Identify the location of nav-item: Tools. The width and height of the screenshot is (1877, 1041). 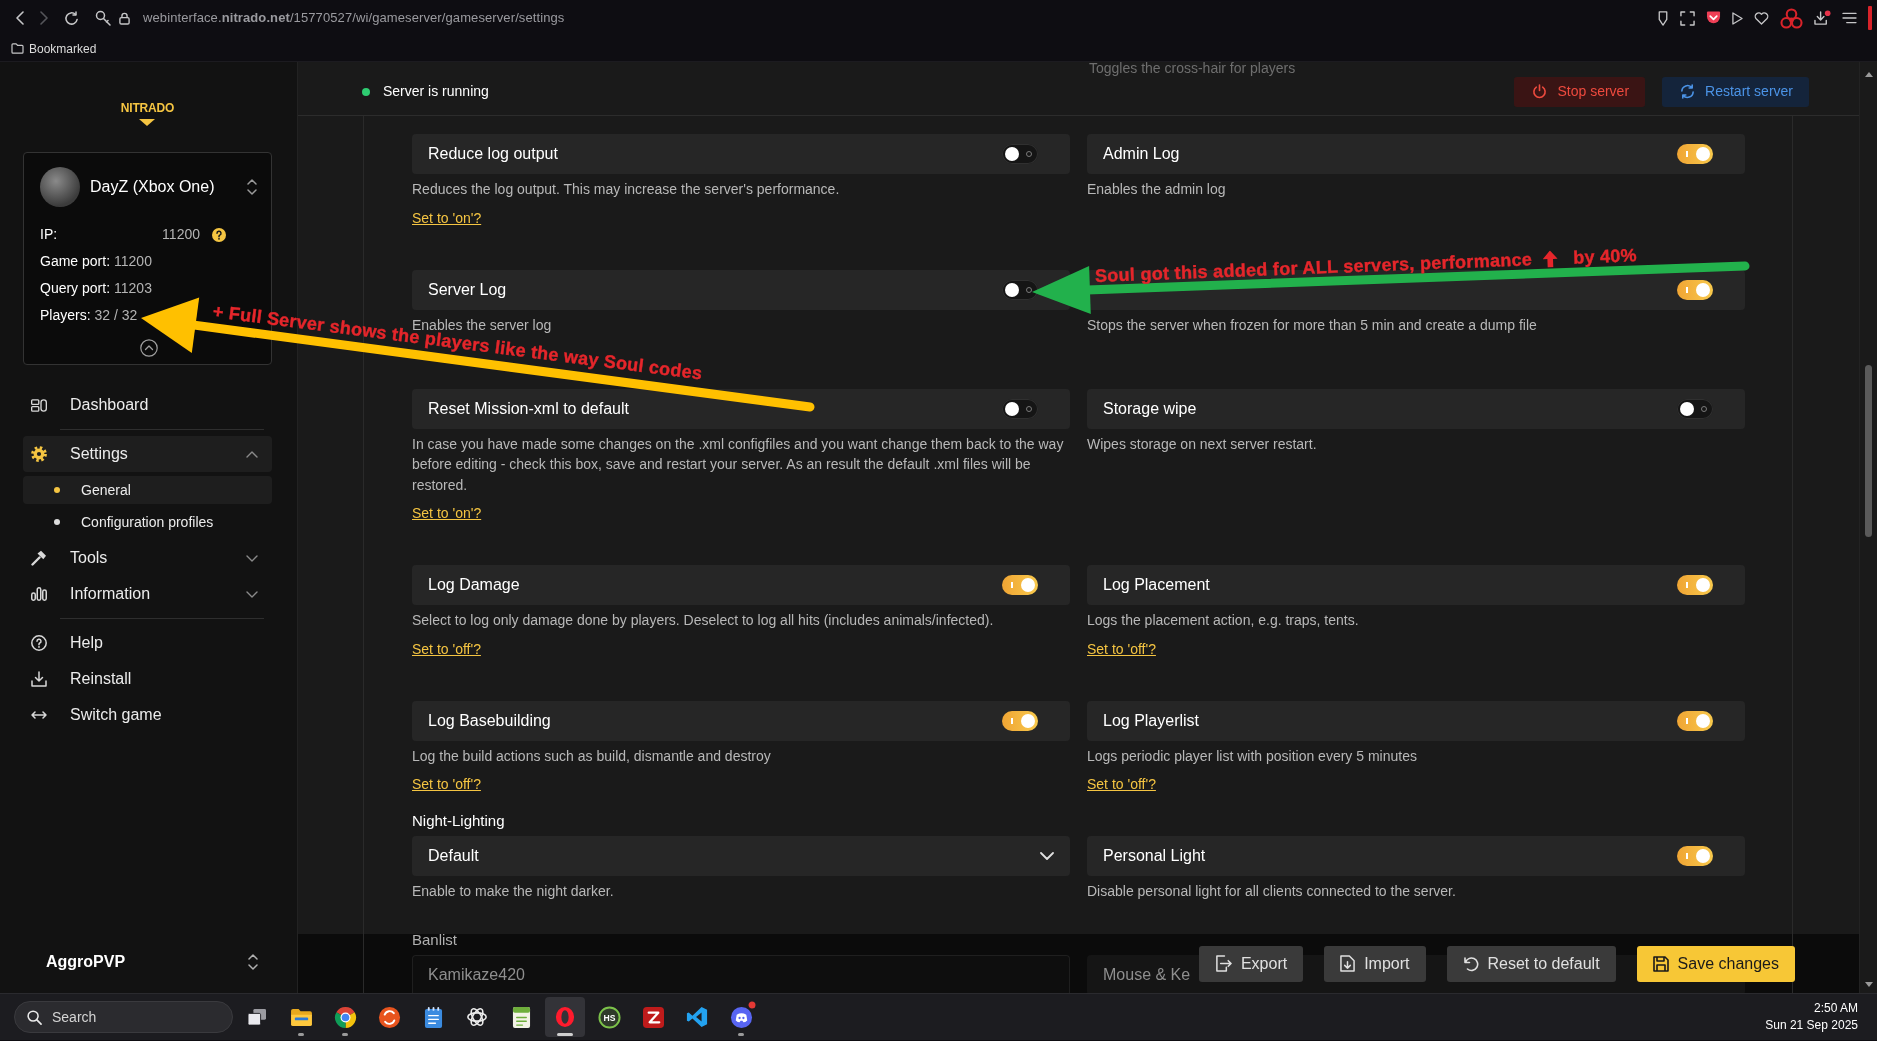
(147, 558).